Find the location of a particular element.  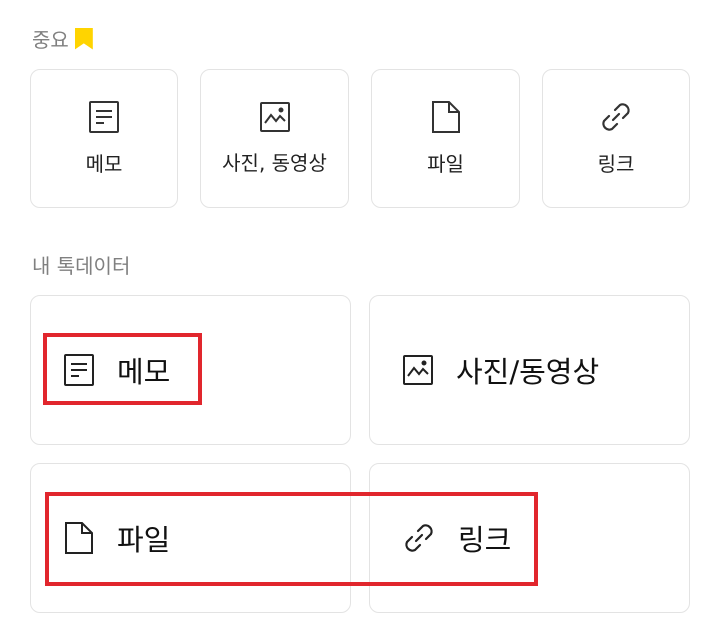

important-section-title: 중요 is located at coordinates (62, 38).